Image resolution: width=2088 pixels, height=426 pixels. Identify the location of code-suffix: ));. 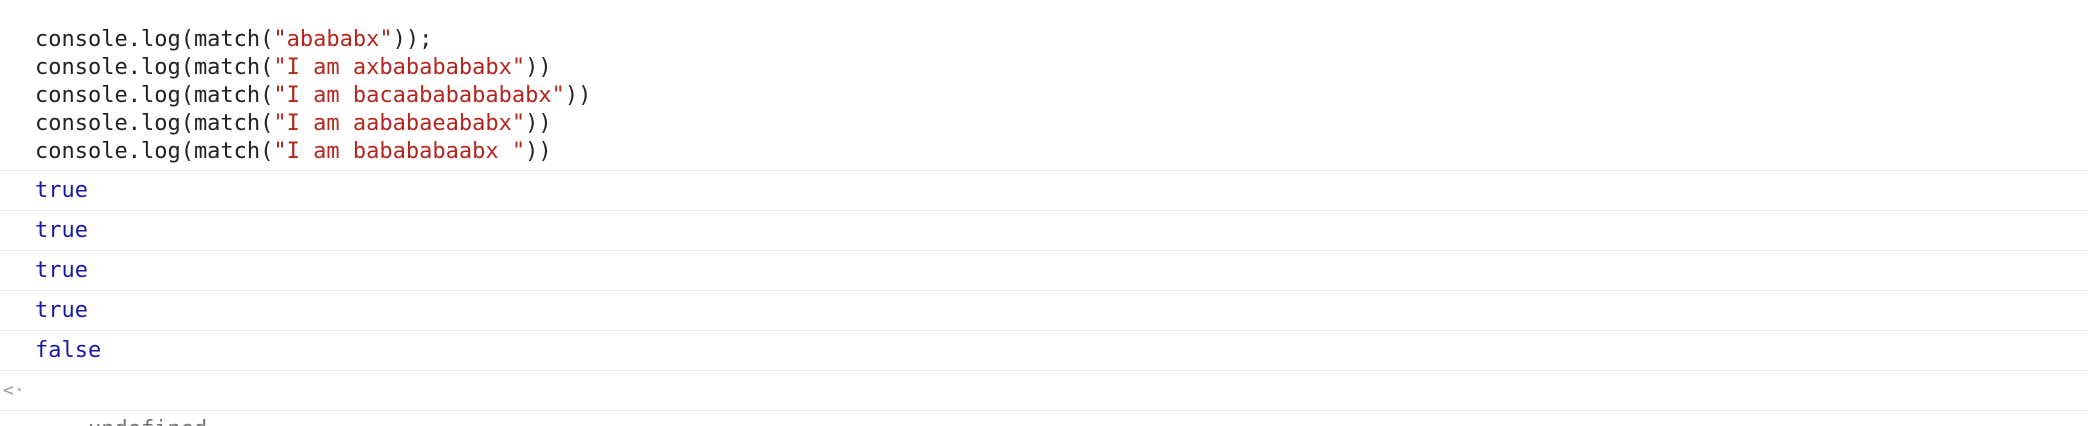
(412, 39).